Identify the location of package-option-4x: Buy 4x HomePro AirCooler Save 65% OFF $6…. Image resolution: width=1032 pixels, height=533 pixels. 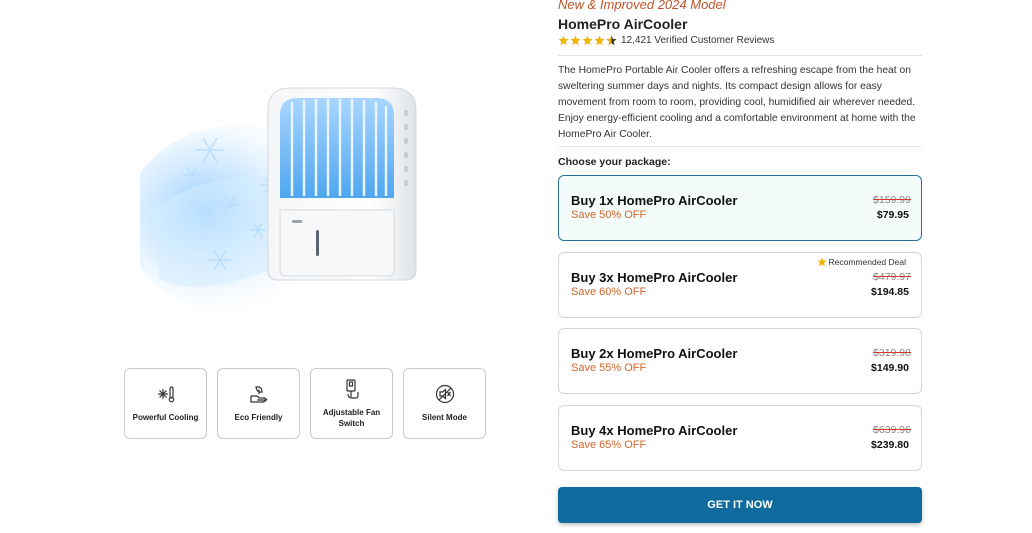
(740, 438).